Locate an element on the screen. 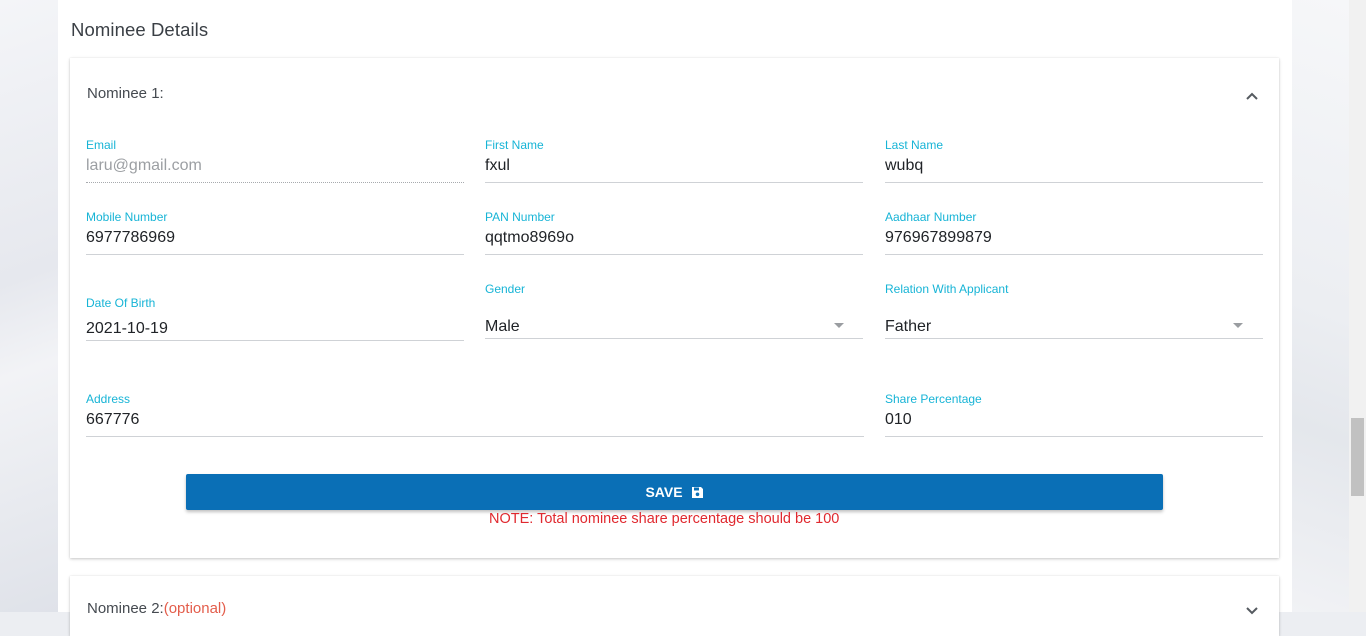 This screenshot has width=1366, height=636. mobile-number-label: Mobile Number is located at coordinates (127, 217).